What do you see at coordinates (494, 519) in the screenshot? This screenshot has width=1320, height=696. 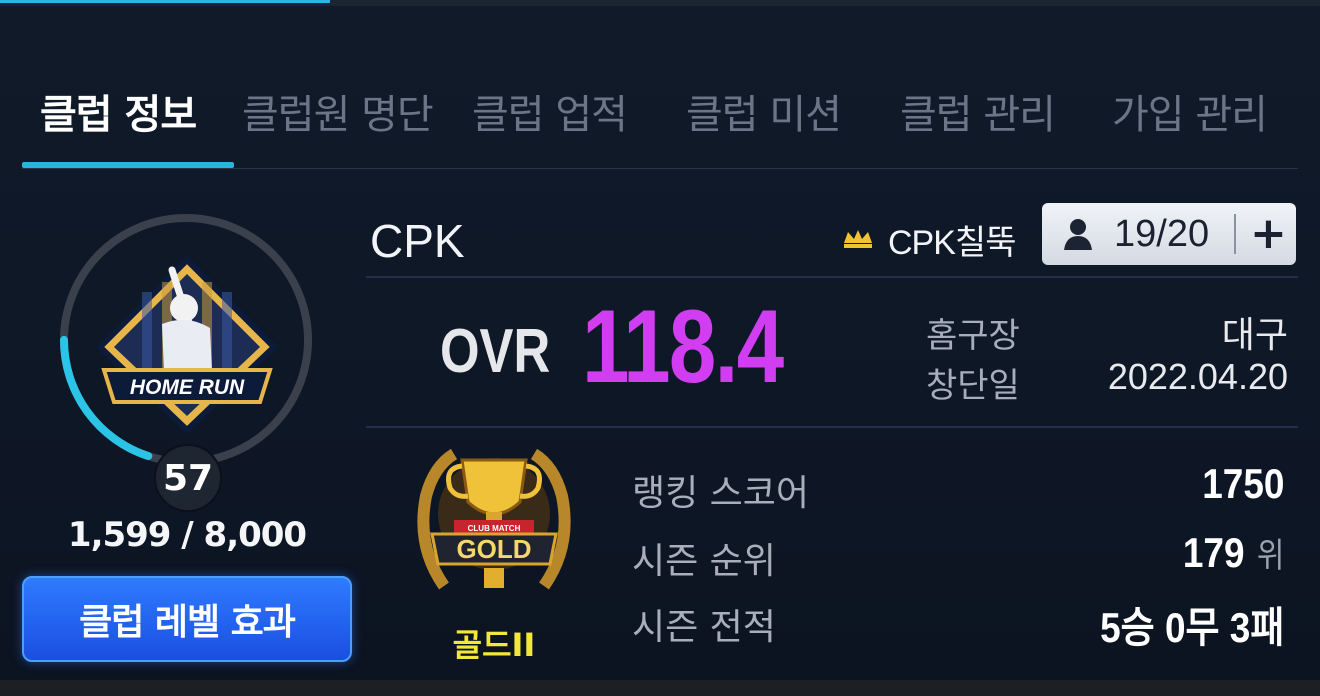 I see `gold-trophy-icon: CLUB MATCH GOLD` at bounding box center [494, 519].